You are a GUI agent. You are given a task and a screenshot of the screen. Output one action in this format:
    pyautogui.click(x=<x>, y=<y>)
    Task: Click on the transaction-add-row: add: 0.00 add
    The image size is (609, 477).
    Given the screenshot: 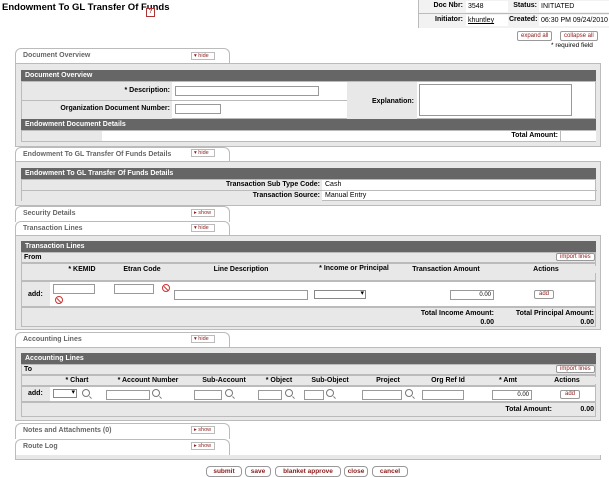 What is the action you would take?
    pyautogui.click(x=308, y=294)
    